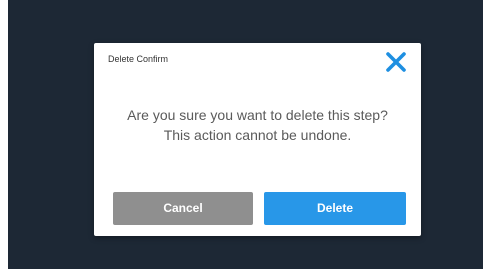 The height and width of the screenshot is (275, 491). Describe the element at coordinates (138, 59) in the screenshot. I see `dialog-title: Delete Confirm` at that location.